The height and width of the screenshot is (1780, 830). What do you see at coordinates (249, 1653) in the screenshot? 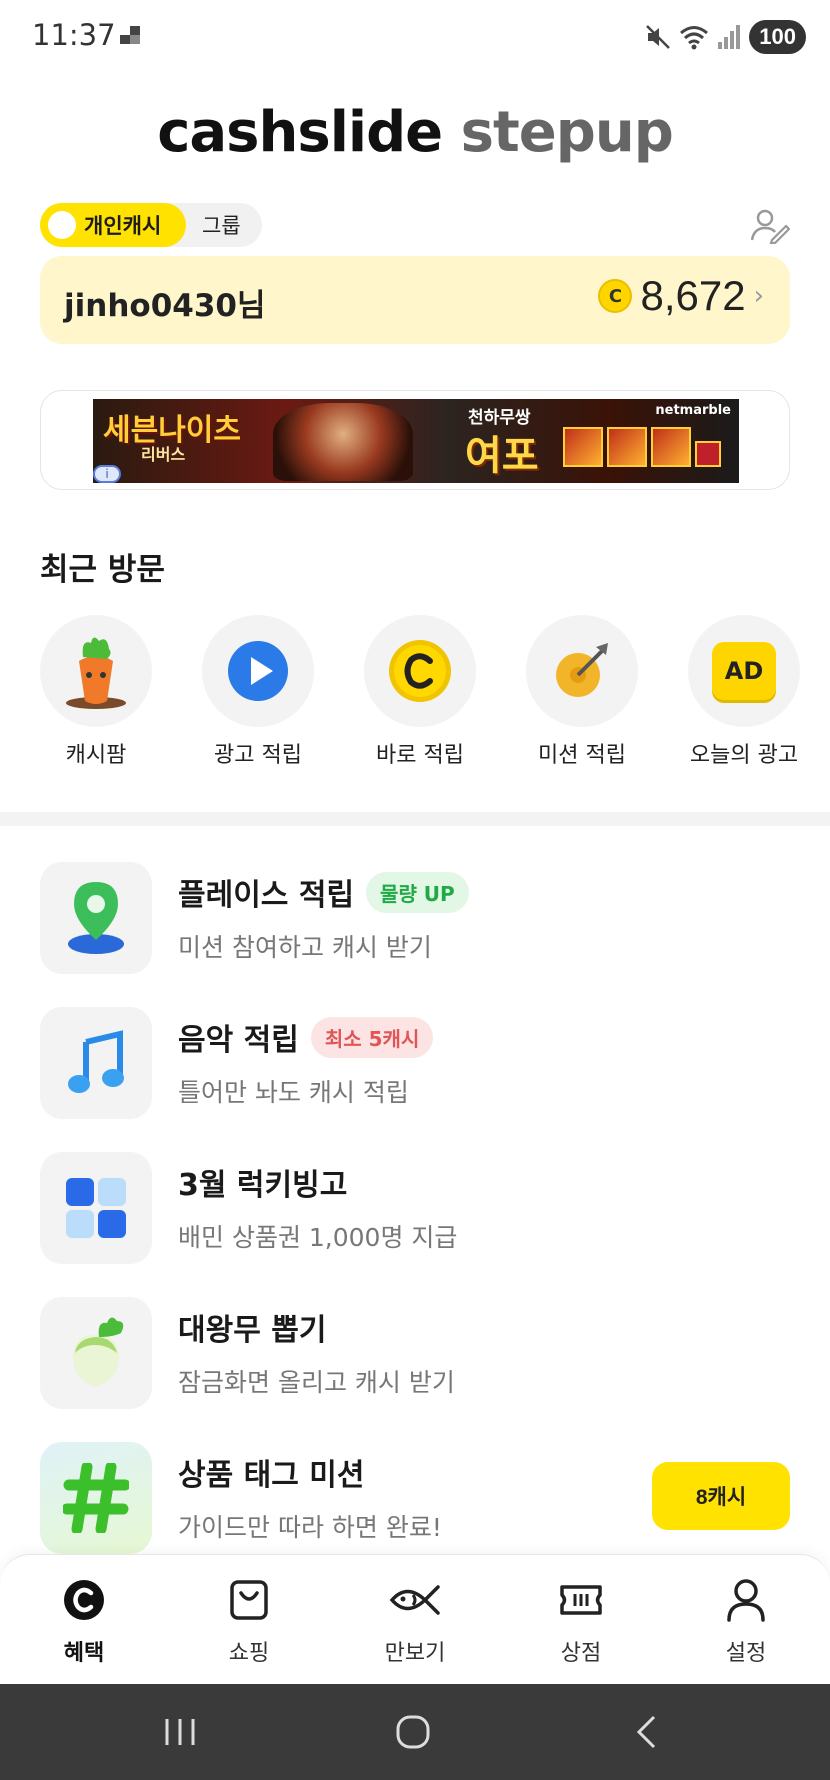
I see `nav-label: 쇼핑` at bounding box center [249, 1653].